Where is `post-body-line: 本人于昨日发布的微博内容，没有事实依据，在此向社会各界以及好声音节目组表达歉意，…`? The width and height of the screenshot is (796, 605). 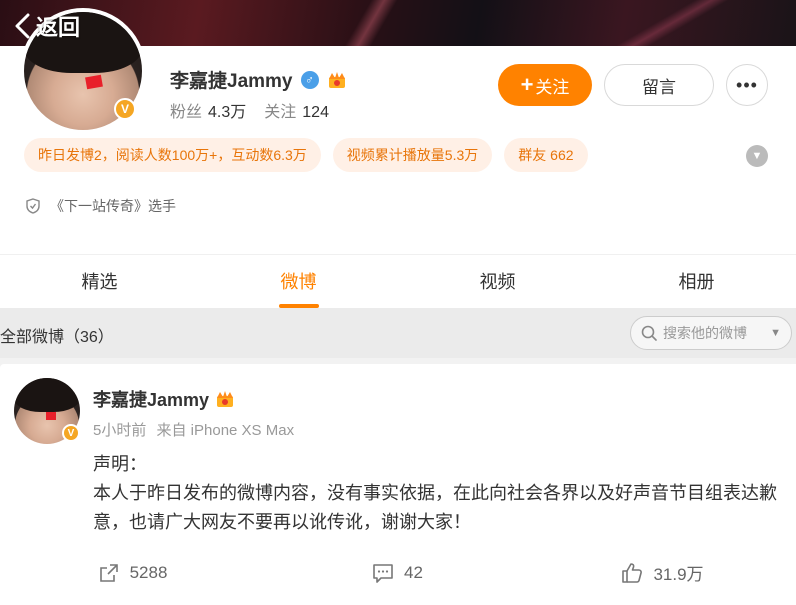 post-body-line: 本人于昨日发布的微博内容，没有事实依据，在此向社会各界以及好声音节目组表达歉意，… is located at coordinates (435, 507).